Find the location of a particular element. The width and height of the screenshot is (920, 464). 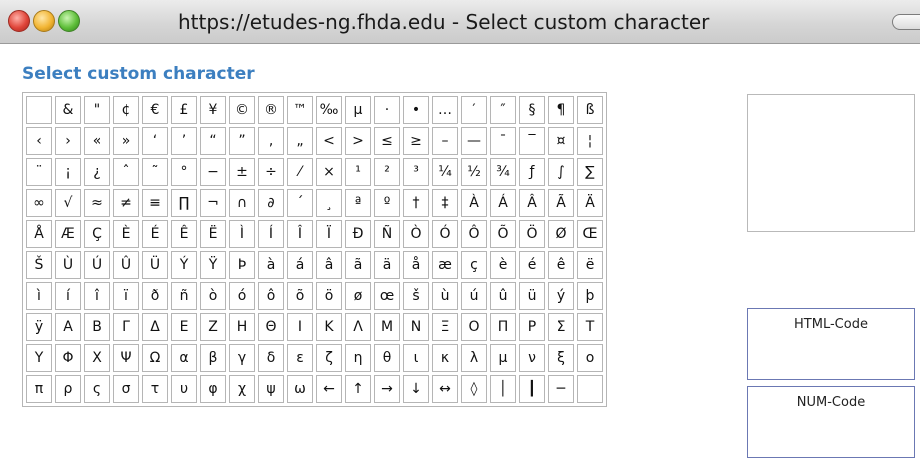

character-cell: › is located at coordinates (68, 141).